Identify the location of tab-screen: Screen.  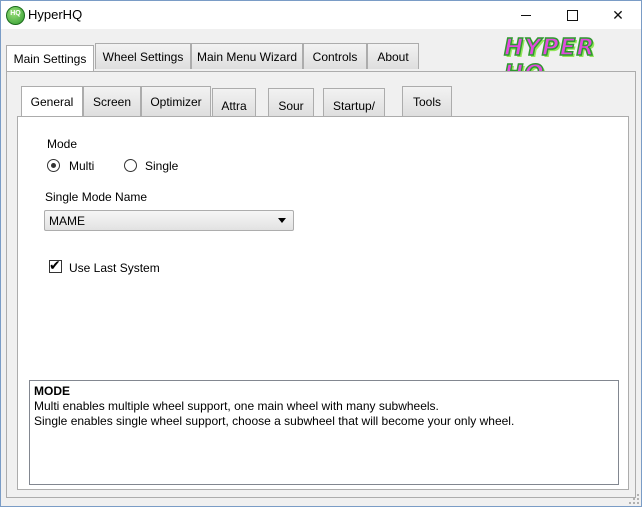
(112, 101).